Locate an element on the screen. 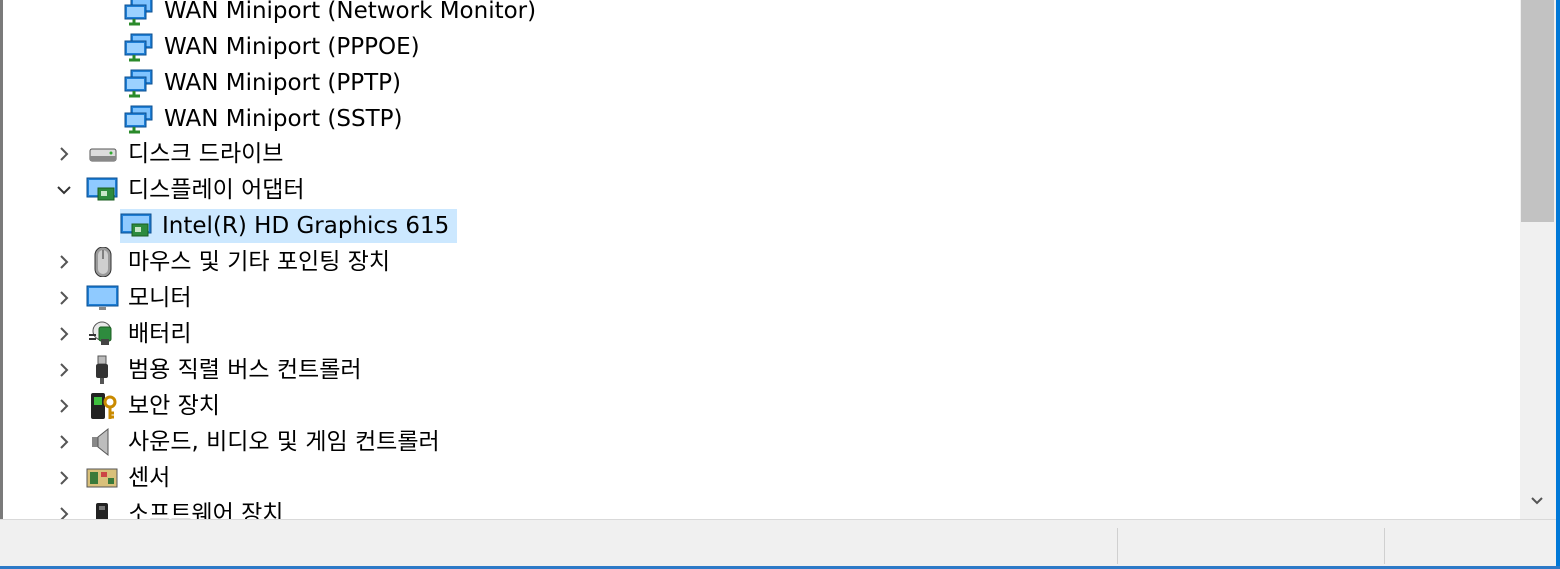 The height and width of the screenshot is (569, 1560). tree-item-label: 디스플레이 어댑터 is located at coordinates (216, 190).